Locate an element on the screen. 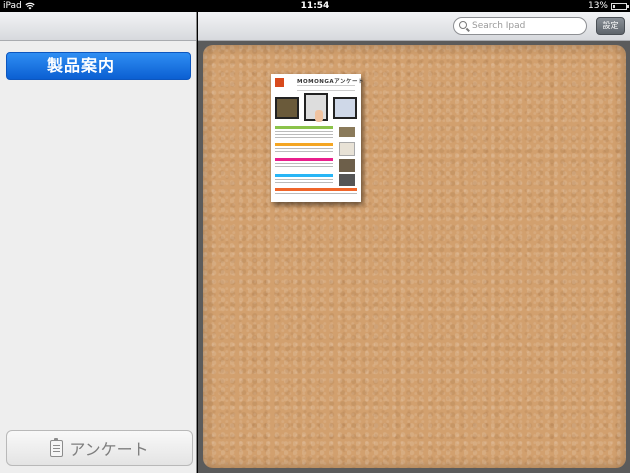 This screenshot has width=630, height=473. survey-button-label: アンケート is located at coordinates (109, 449).